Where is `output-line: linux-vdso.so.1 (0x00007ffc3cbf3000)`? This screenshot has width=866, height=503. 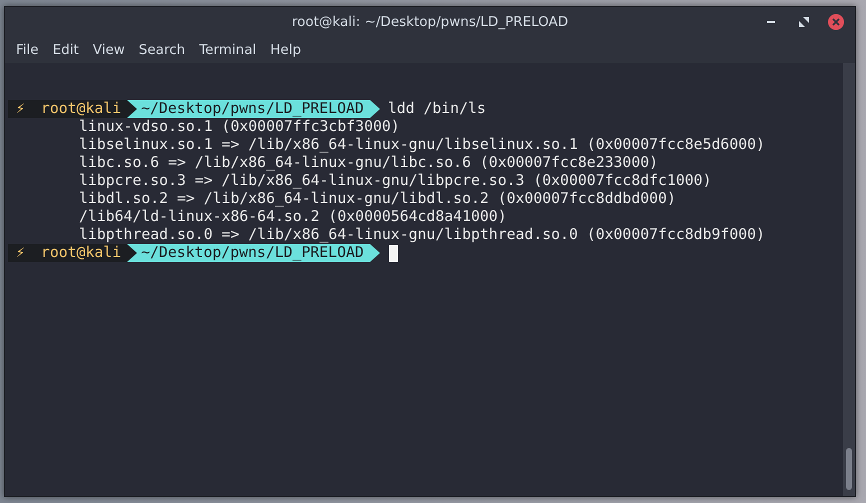 output-line: linux-vdso.so.1 (0x00007ffc3cbf3000) is located at coordinates (239, 127).